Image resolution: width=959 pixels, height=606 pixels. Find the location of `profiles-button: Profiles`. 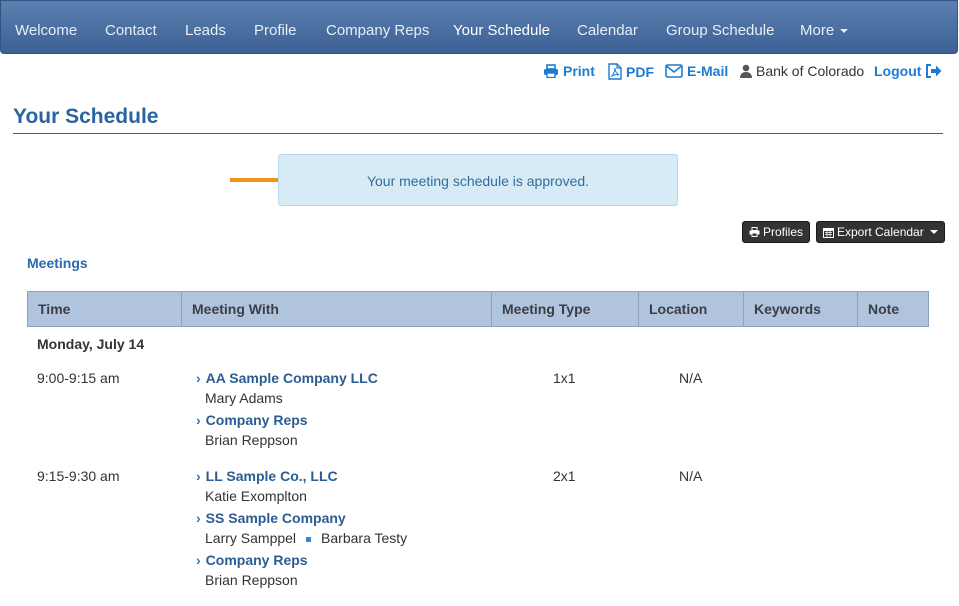

profiles-button: Profiles is located at coordinates (776, 232).